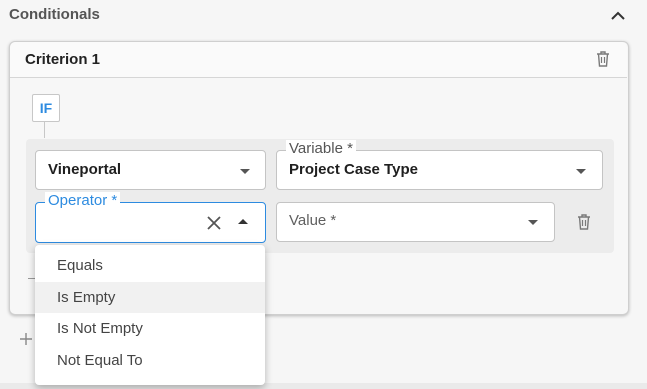  I want to click on if-badge: IF, so click(46, 108).